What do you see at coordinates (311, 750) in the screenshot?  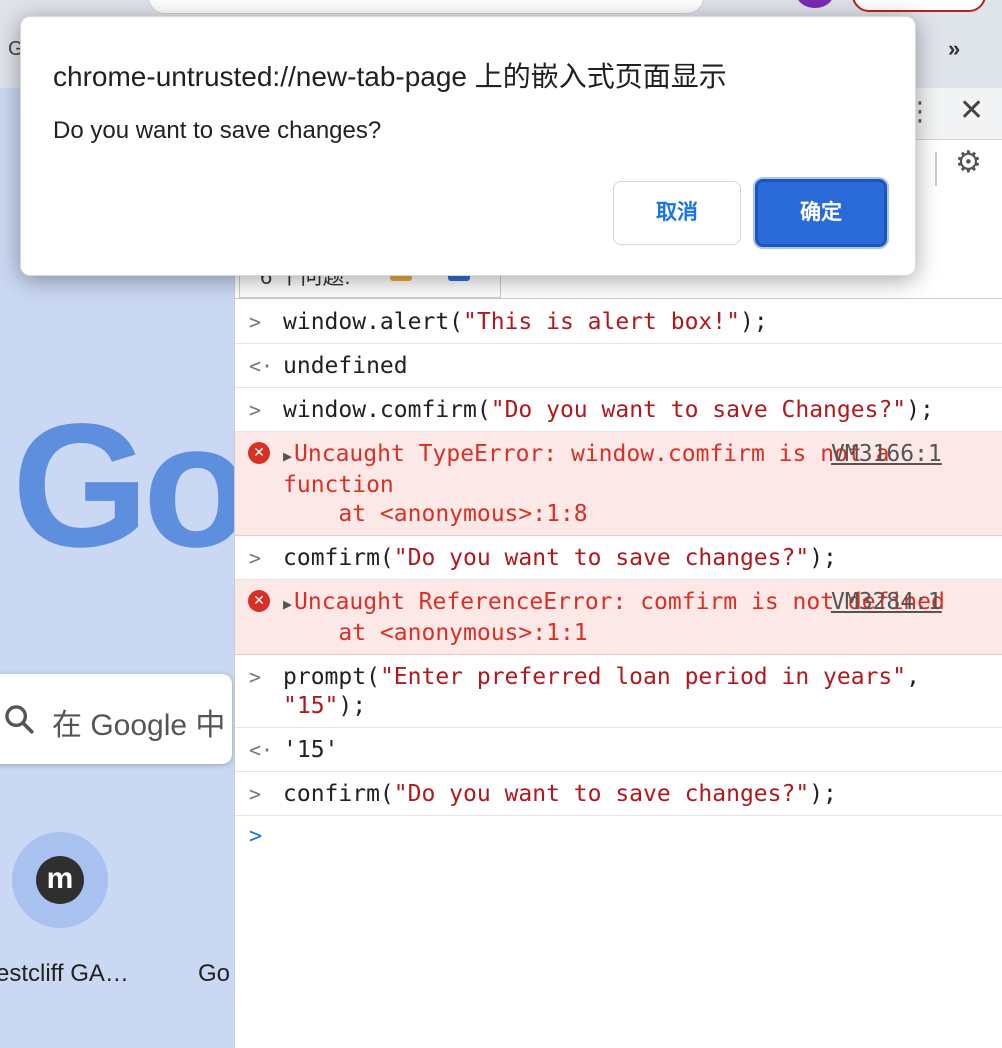 I see `console-result: '15'` at bounding box center [311, 750].